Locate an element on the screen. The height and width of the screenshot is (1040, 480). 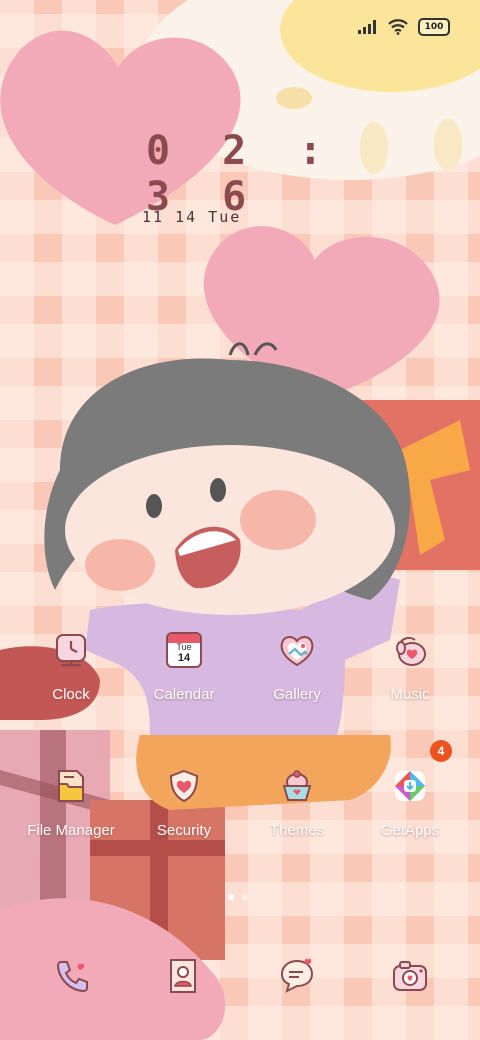
music-icon is located at coordinates (411, 651).